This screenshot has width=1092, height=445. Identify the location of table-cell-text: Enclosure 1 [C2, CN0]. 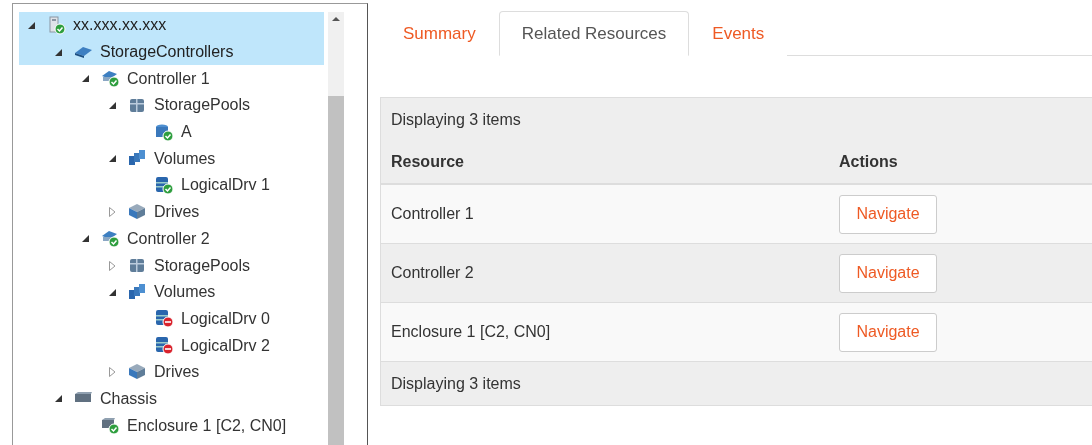
(471, 332).